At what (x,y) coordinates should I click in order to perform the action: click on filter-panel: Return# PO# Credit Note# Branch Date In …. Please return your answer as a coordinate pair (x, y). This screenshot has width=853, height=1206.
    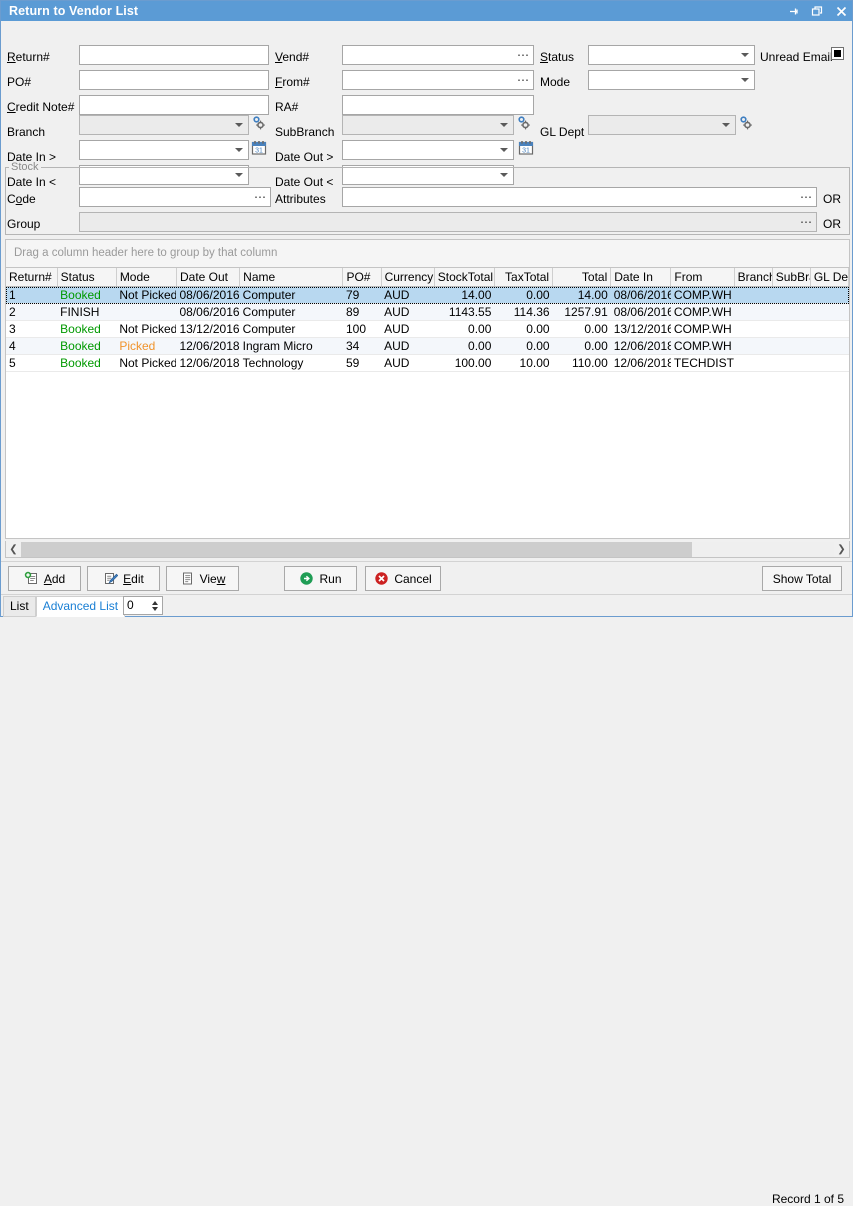
    Looking at the image, I should click on (426, 105).